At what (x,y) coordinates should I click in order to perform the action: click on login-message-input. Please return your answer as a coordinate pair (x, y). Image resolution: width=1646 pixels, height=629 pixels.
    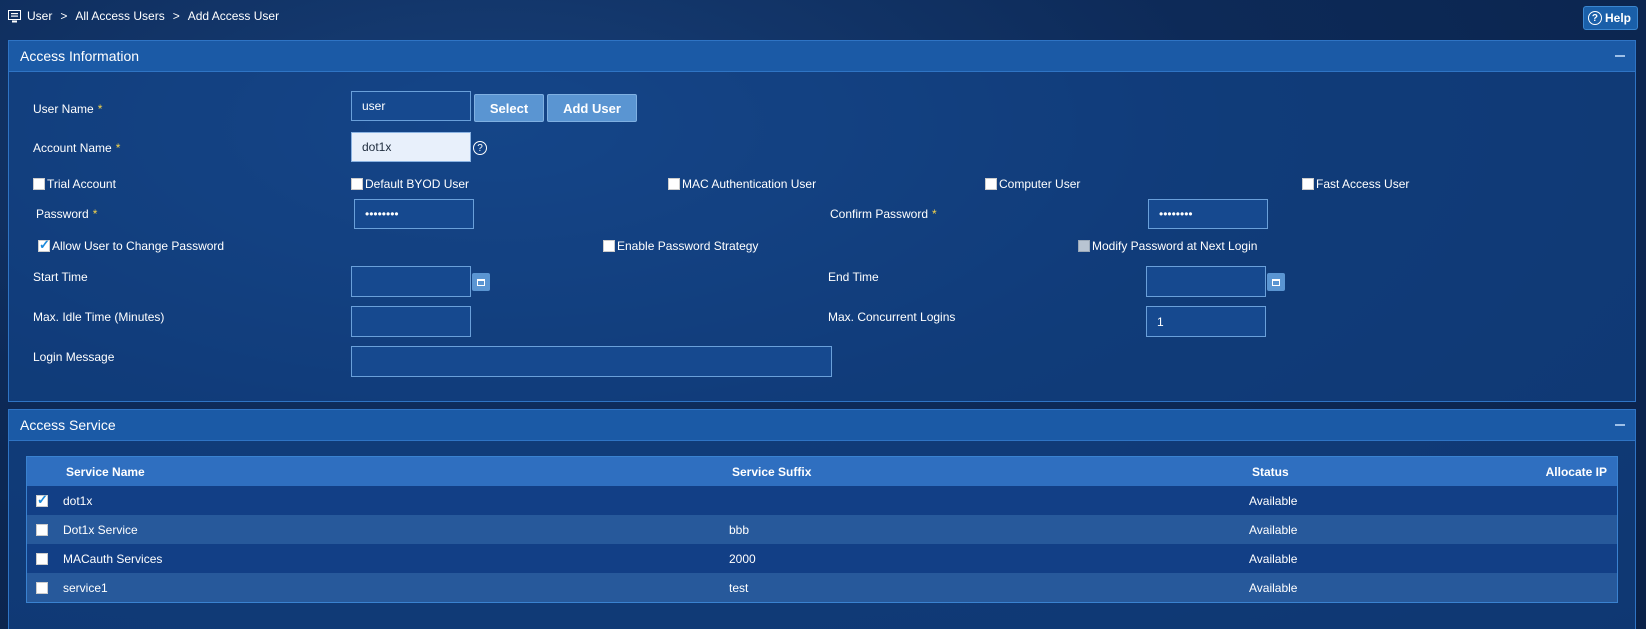
    Looking at the image, I should click on (591, 361).